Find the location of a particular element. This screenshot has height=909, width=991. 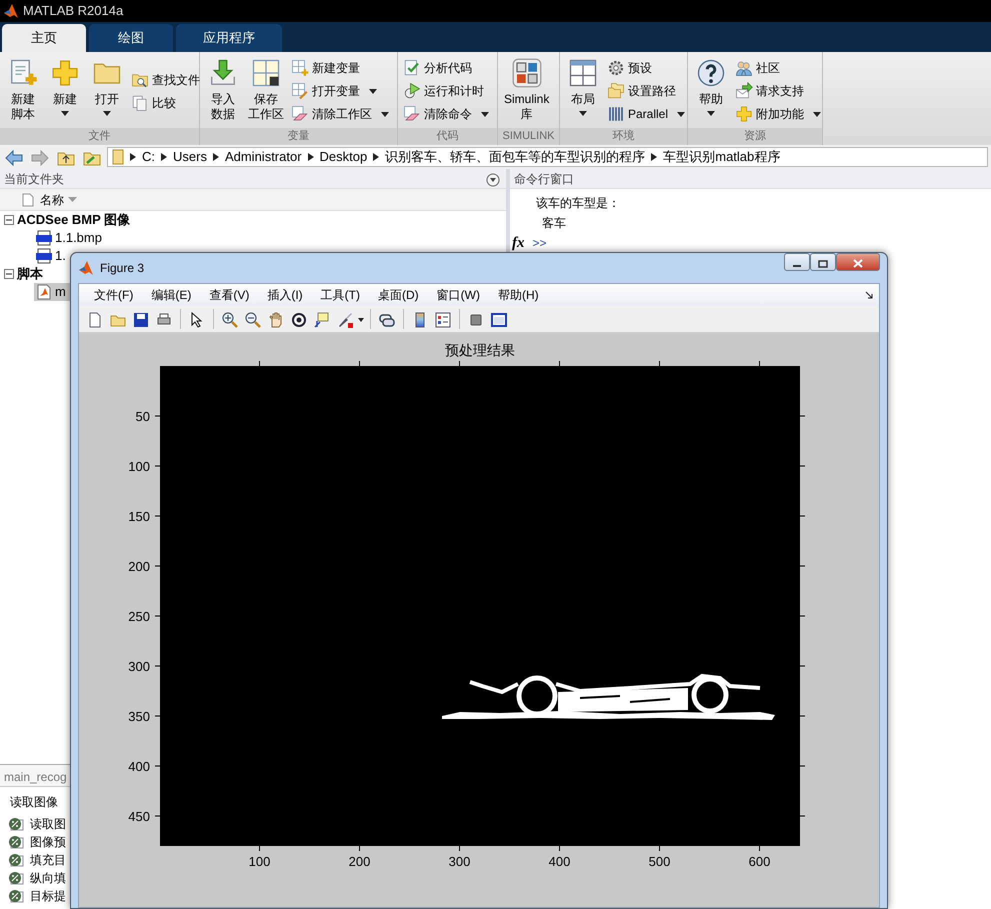

ribbon-button: 清除工作区 is located at coordinates (340, 114).